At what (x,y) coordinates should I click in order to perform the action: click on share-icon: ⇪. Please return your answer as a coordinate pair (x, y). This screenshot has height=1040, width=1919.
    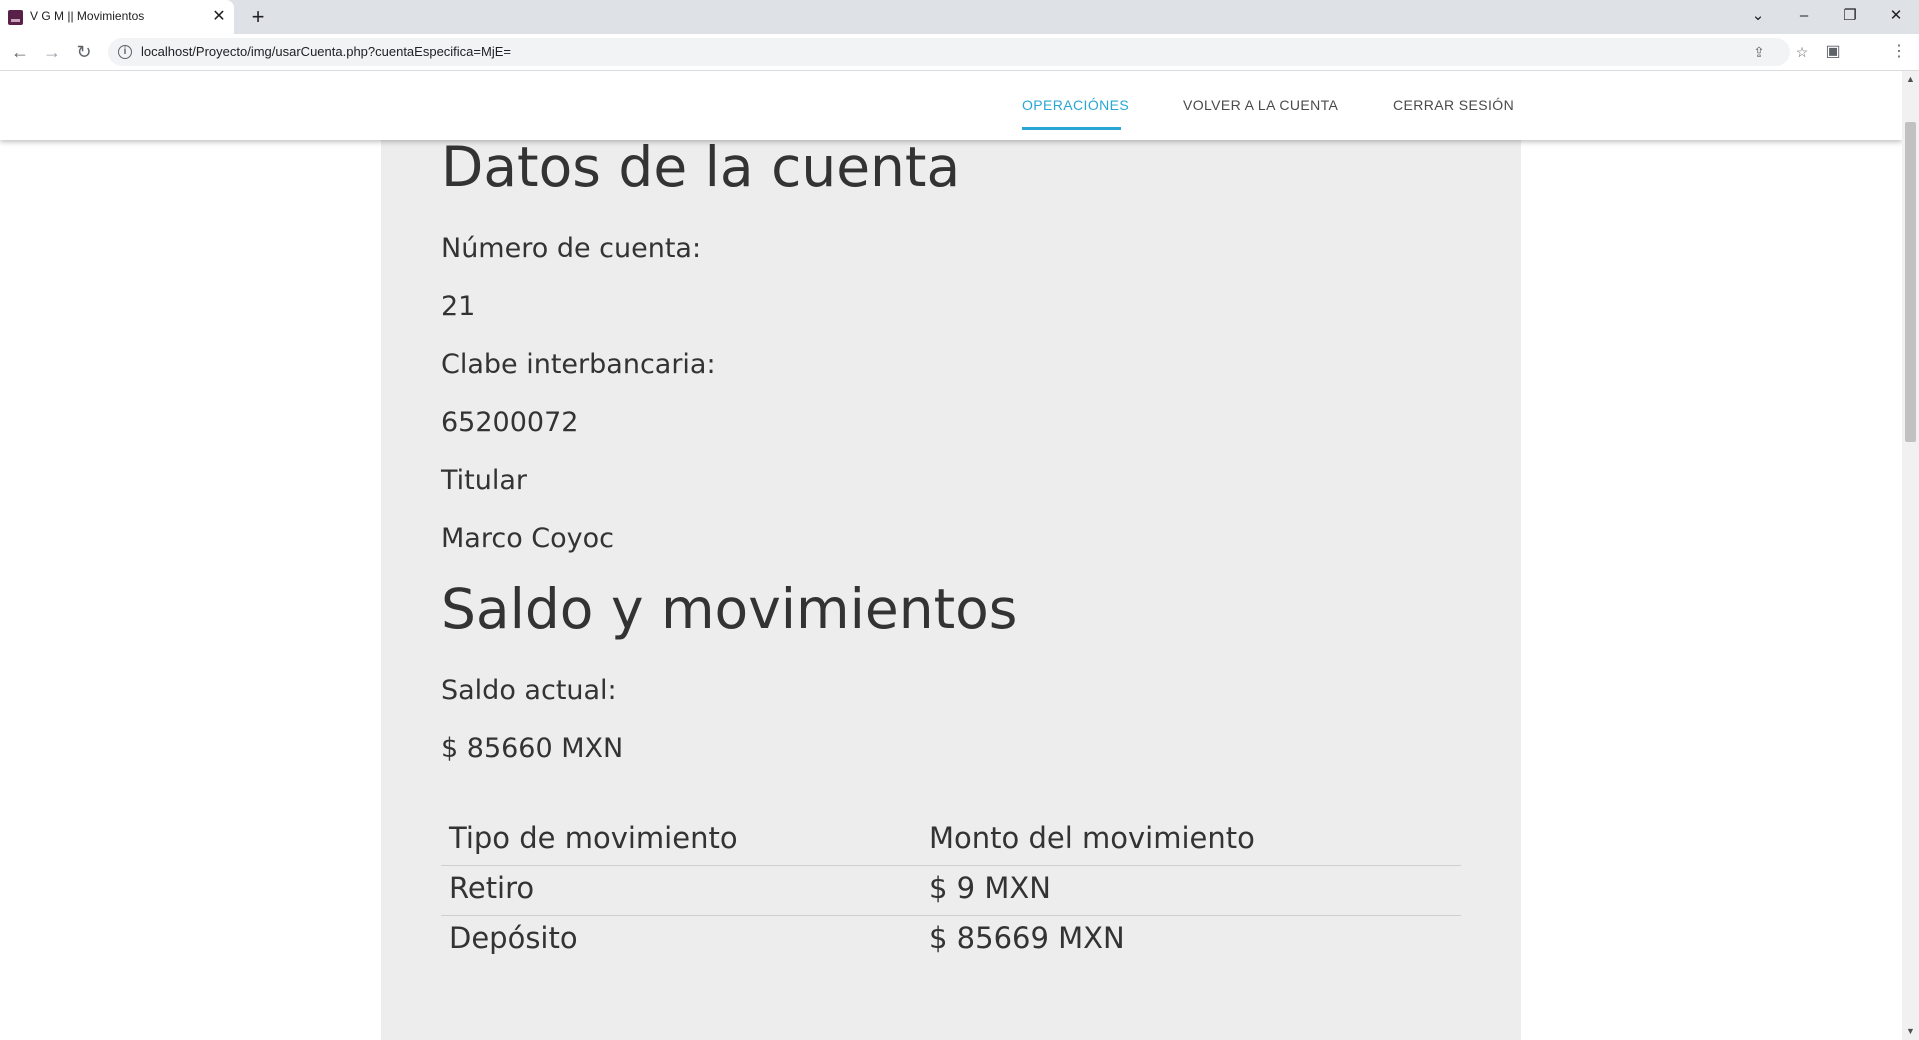
    Looking at the image, I should click on (1759, 52).